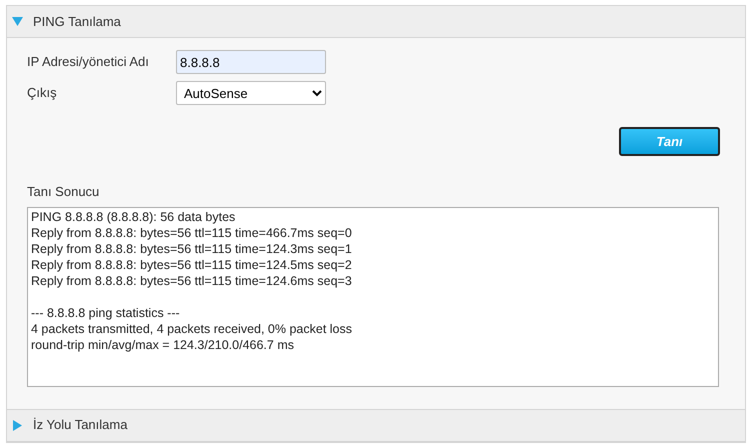  I want to click on field-label: Çıkış, so click(42, 93).